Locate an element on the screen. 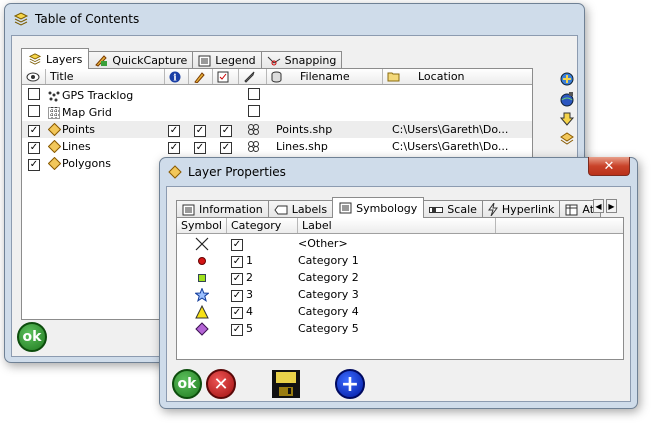 This screenshot has height=438, width=654. layer-row-mapgrid: Map Grid is located at coordinates (277, 112).